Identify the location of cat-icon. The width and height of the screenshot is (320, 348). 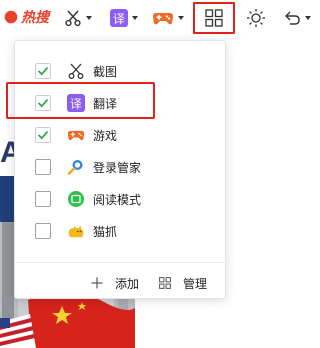
(76, 231).